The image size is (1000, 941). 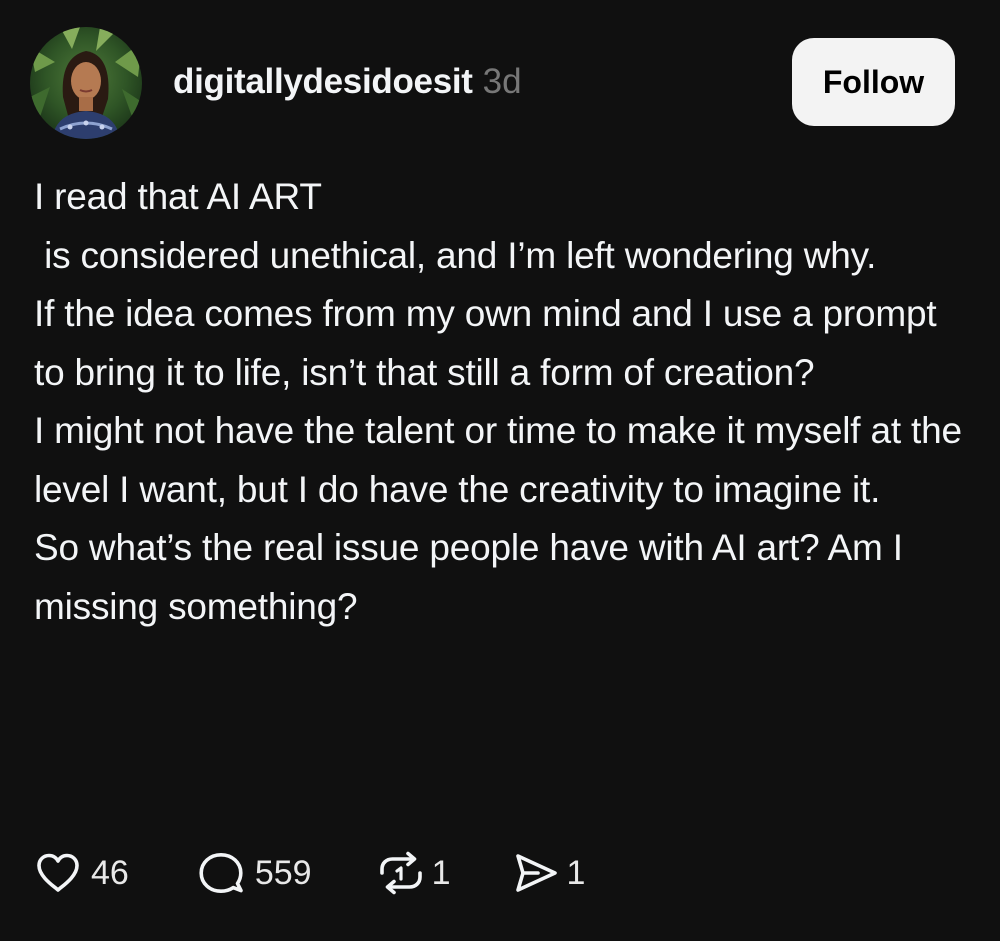 What do you see at coordinates (441, 872) in the screenshot?
I see `repost-count: 1` at bounding box center [441, 872].